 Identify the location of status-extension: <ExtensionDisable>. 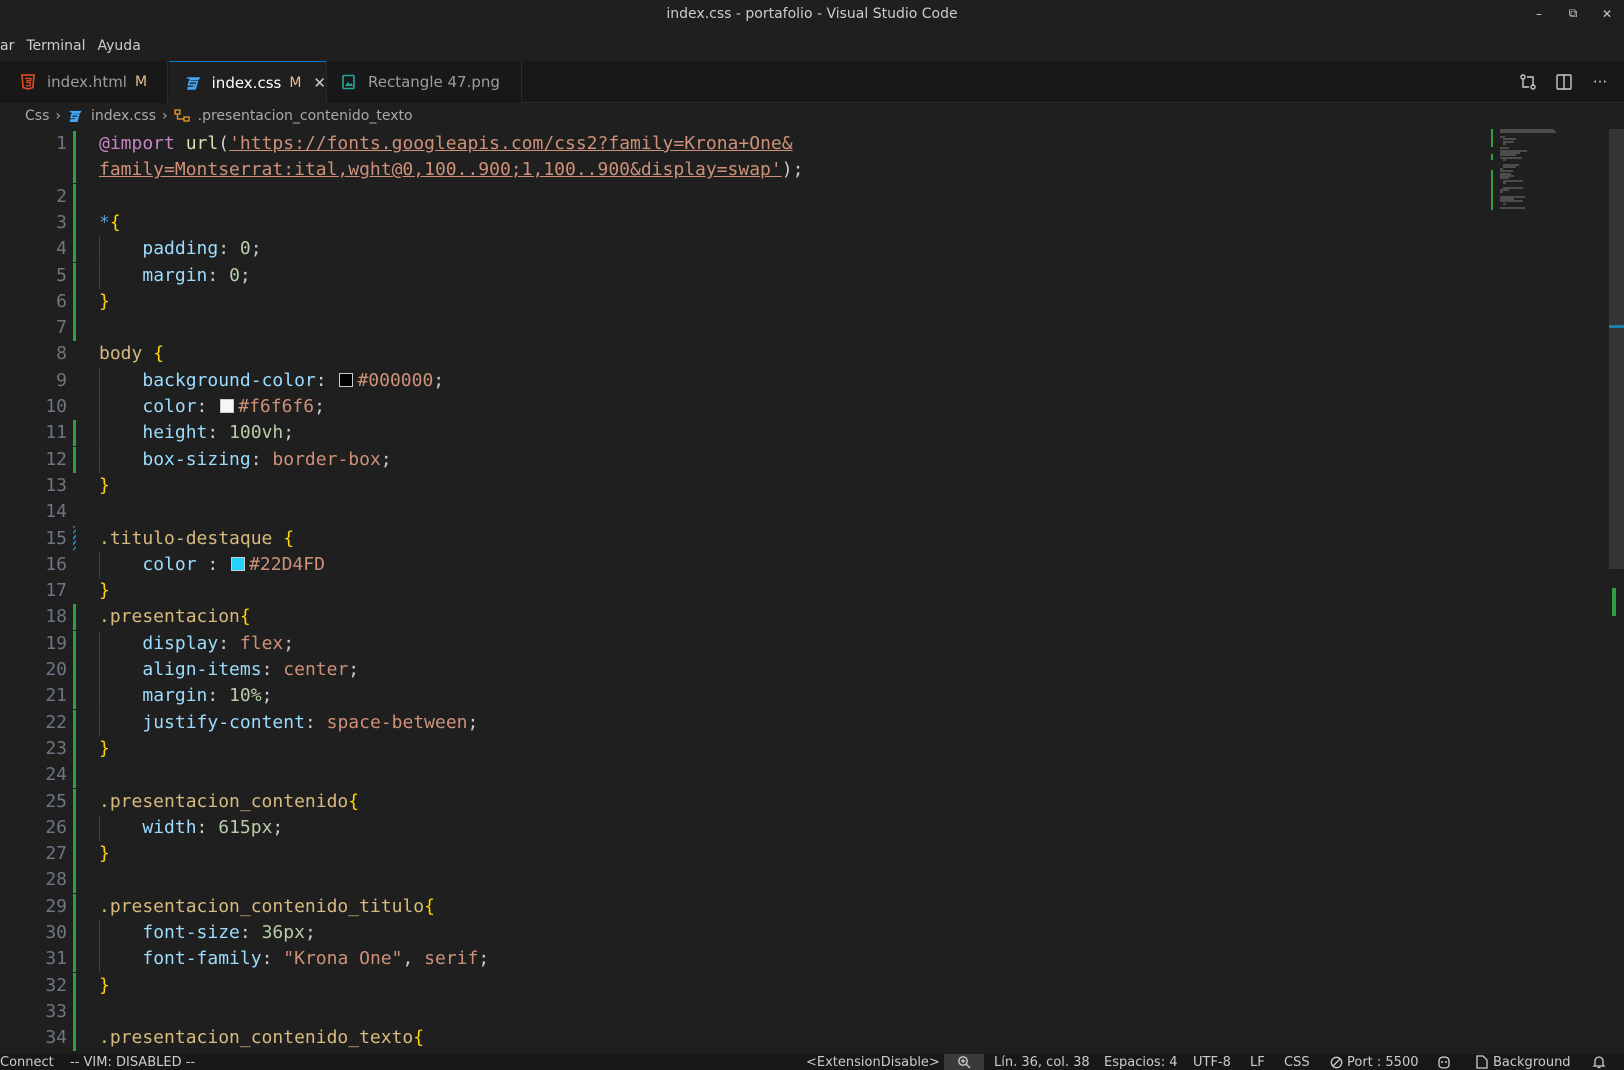
(873, 1062).